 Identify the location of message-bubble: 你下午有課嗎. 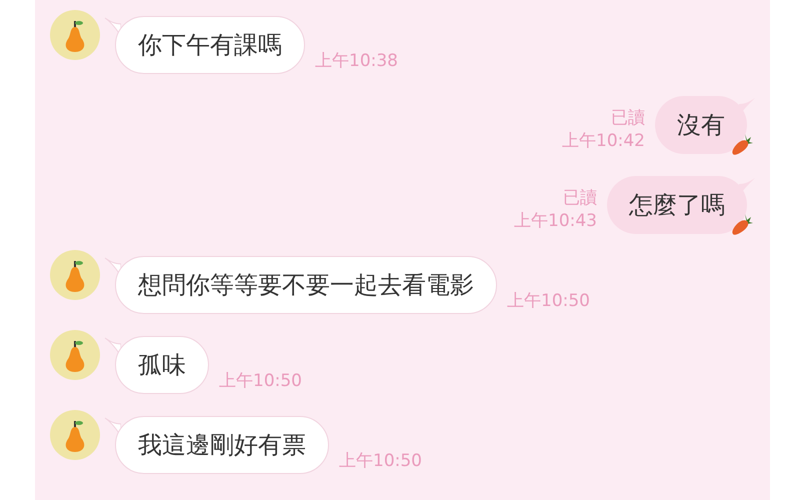
(210, 45).